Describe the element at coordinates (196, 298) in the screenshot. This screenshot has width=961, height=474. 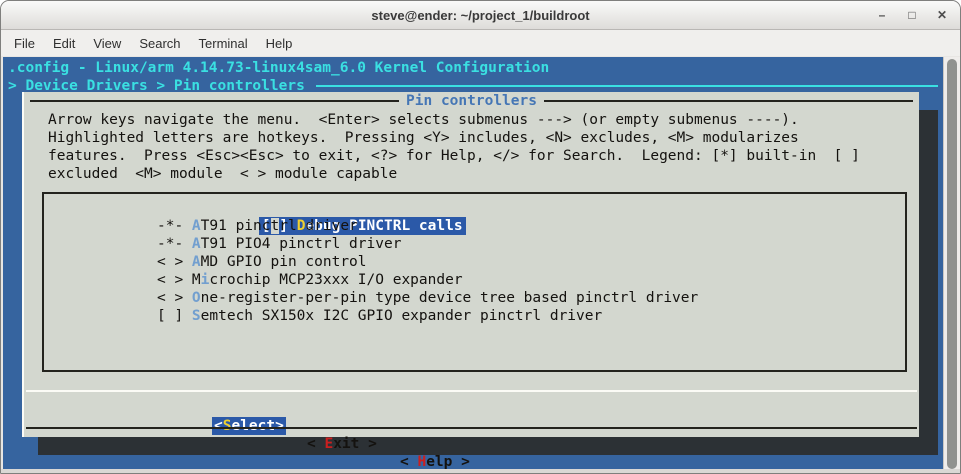
I see `hotkey-letter: O` at that location.